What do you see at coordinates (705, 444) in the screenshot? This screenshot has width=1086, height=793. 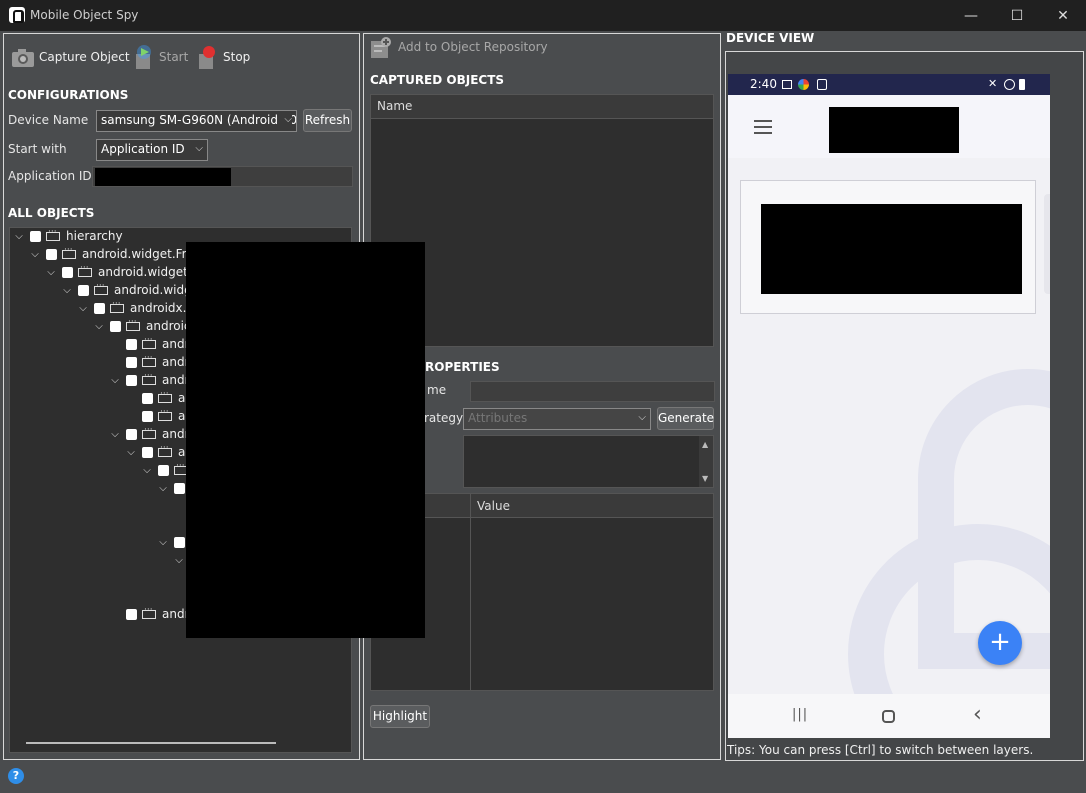 I see `scroll-up-icon: ▲` at bounding box center [705, 444].